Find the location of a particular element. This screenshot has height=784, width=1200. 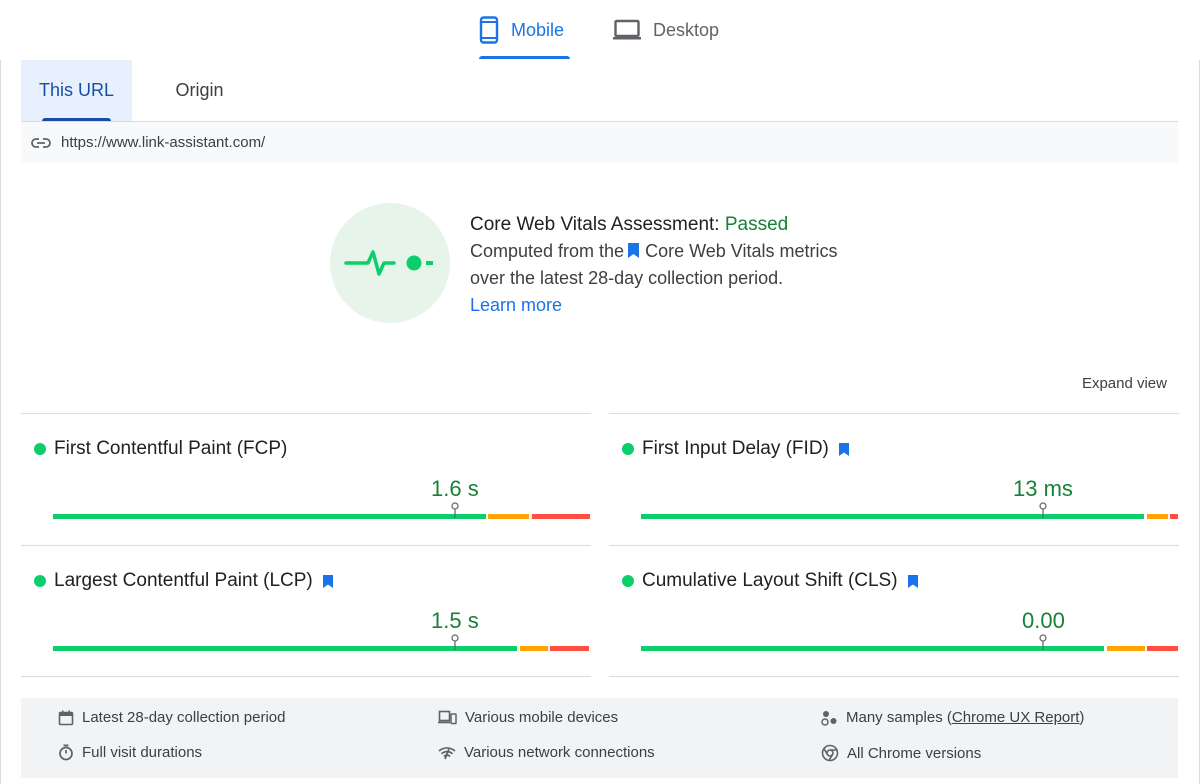

footer-samples: Many samples (Chrome UX Report) is located at coordinates (952, 717).